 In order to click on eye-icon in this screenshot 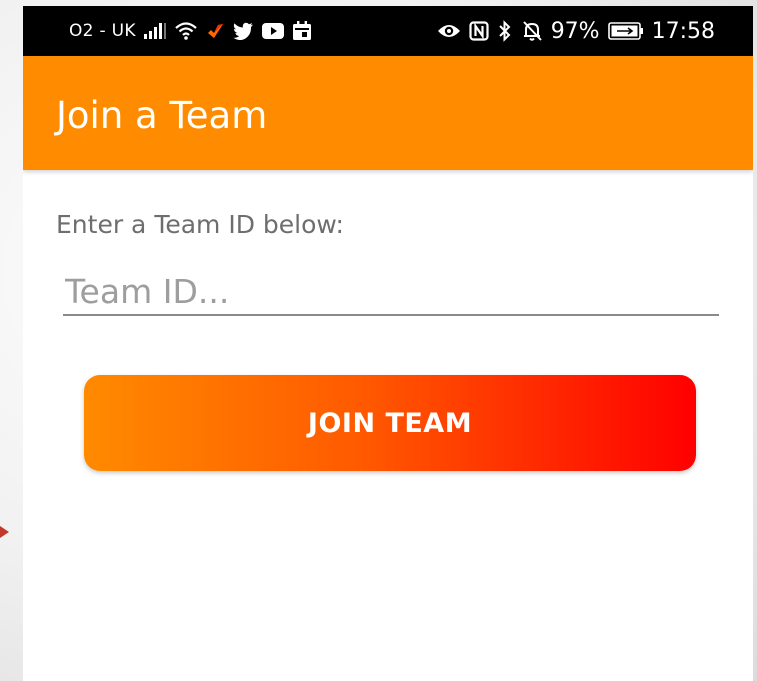, I will do `click(449, 31)`.